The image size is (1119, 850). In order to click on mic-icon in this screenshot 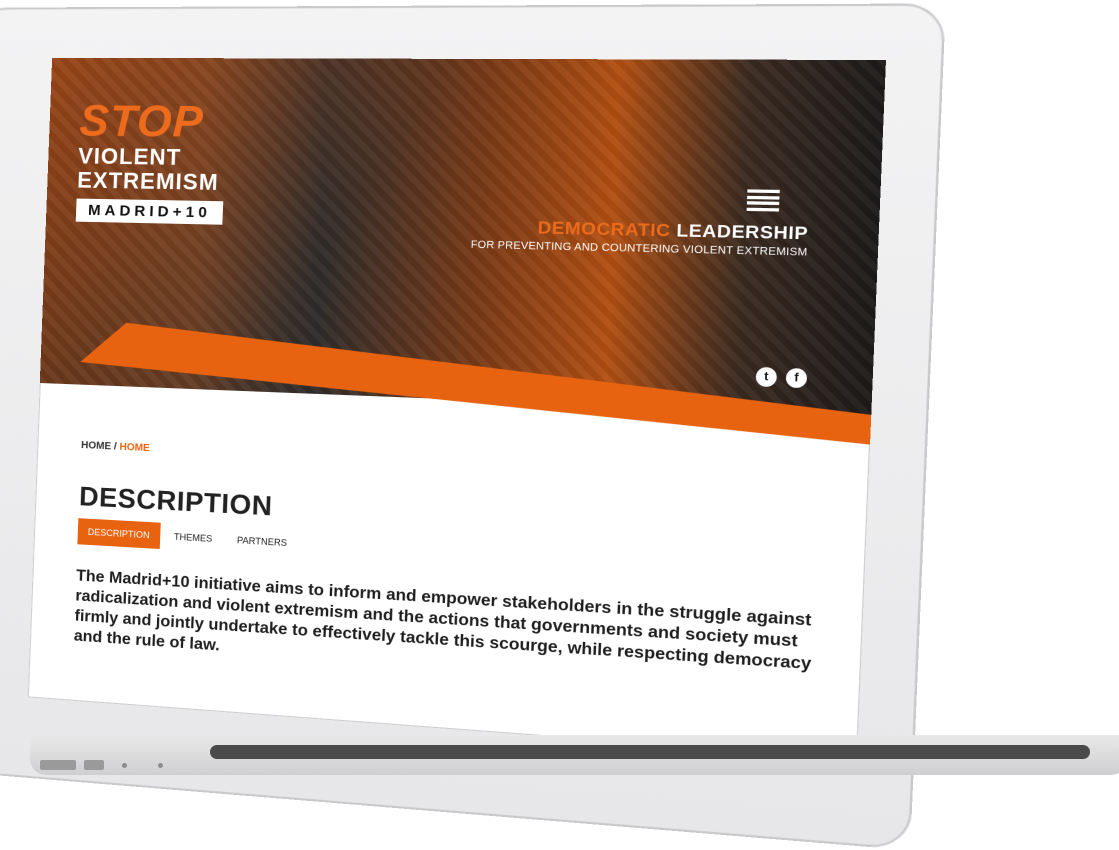, I will do `click(160, 765)`.